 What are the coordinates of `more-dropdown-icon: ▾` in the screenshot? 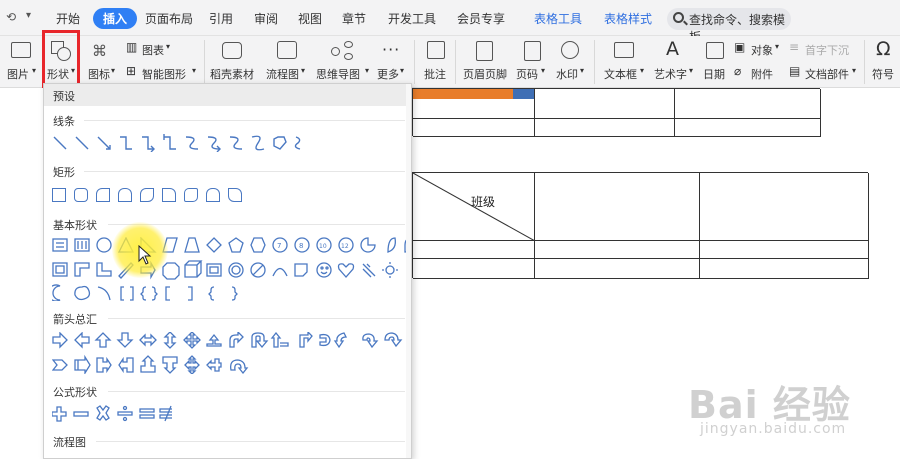 It's located at (402, 70).